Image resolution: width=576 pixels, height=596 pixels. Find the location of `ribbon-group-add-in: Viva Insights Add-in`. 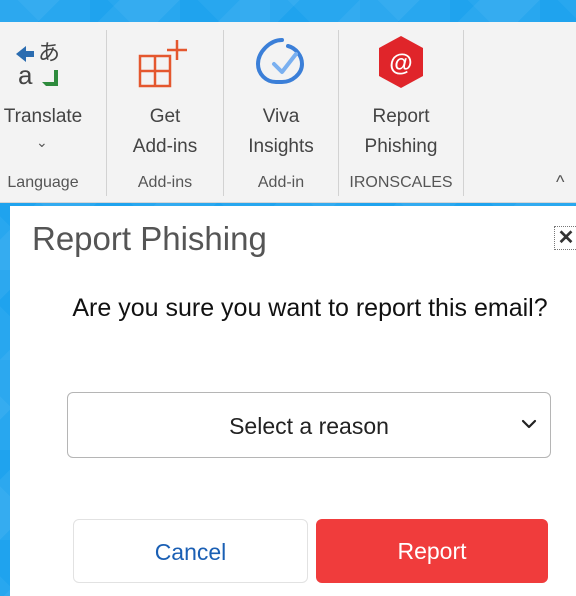

ribbon-group-add-in: Viva Insights Add-in is located at coordinates (281, 112).